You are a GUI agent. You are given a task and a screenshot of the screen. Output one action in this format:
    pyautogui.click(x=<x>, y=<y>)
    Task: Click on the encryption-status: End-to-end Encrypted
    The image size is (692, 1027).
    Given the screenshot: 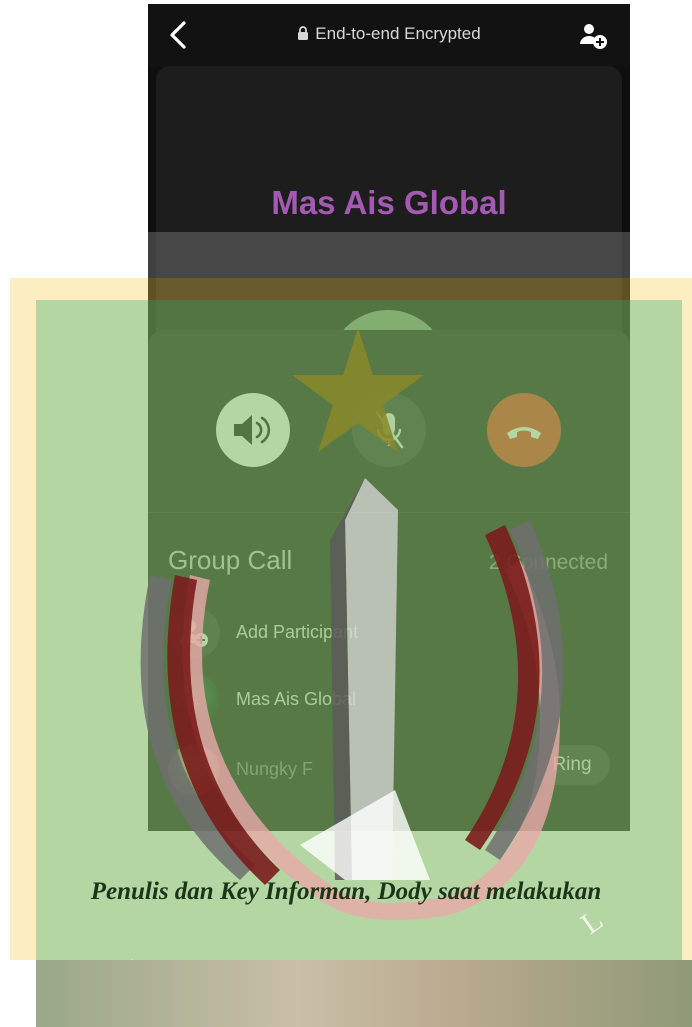 What is the action you would take?
    pyautogui.click(x=389, y=34)
    